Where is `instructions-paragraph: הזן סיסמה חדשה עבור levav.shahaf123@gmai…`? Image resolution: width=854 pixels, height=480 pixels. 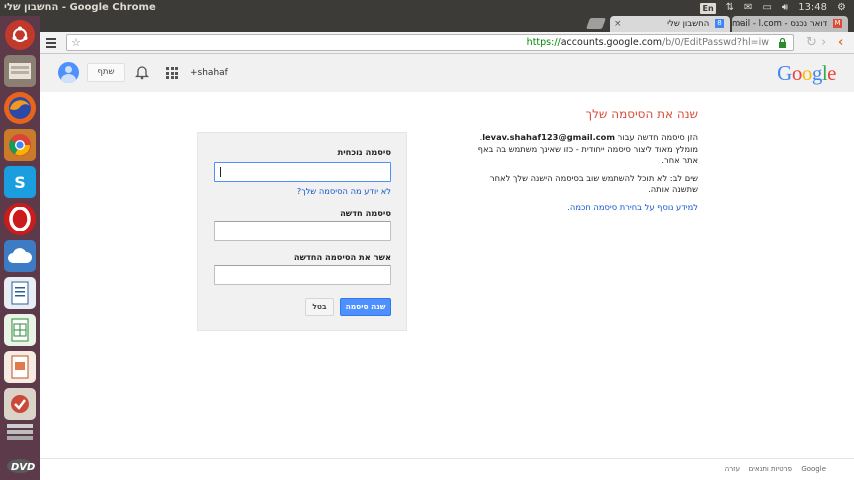
instructions-paragraph: הזן סיסמה חדשה עבור levav.shahaf123@gmai… is located at coordinates (587, 149).